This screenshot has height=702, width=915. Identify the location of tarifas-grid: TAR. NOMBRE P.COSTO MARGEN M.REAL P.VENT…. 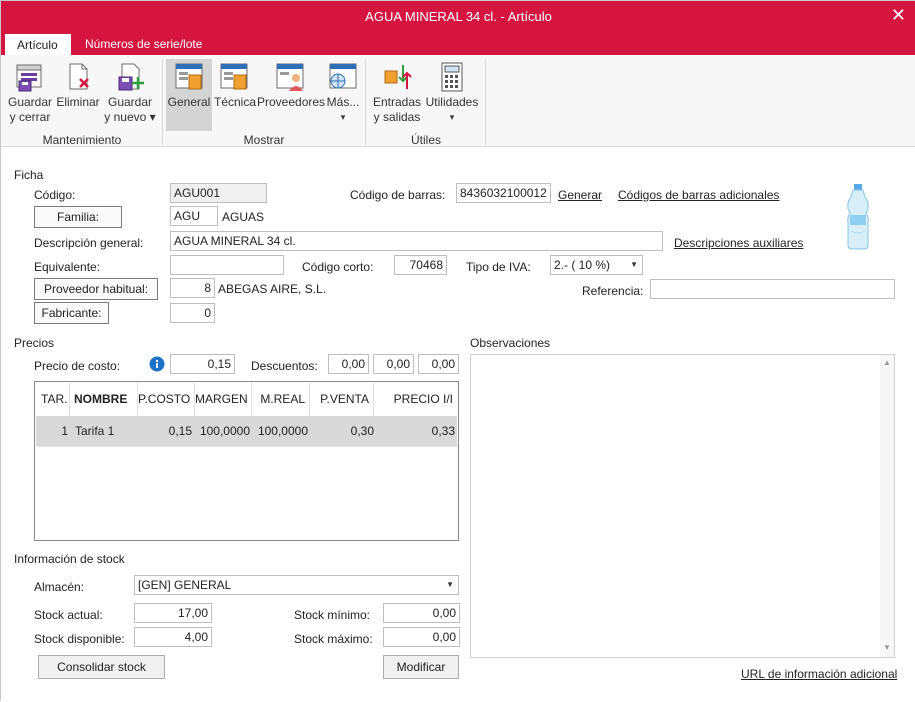
(246, 461).